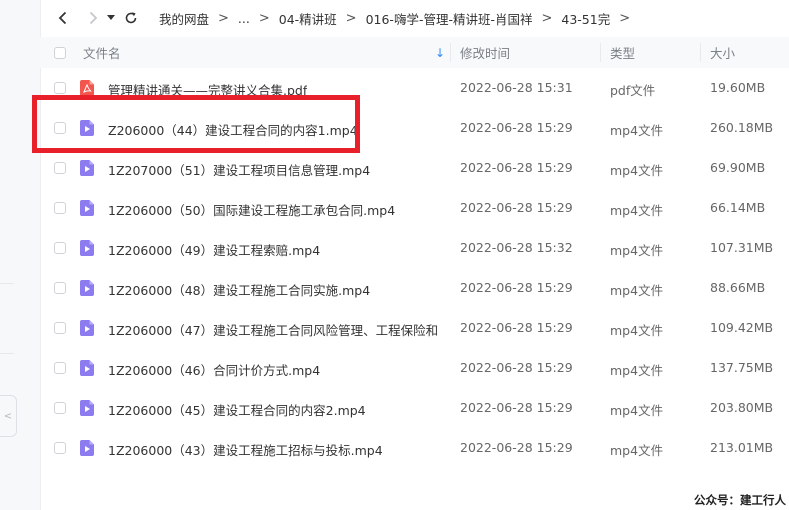 Image resolution: width=789 pixels, height=510 pixels. What do you see at coordinates (196, 124) in the screenshot?
I see `highlight-box` at bounding box center [196, 124].